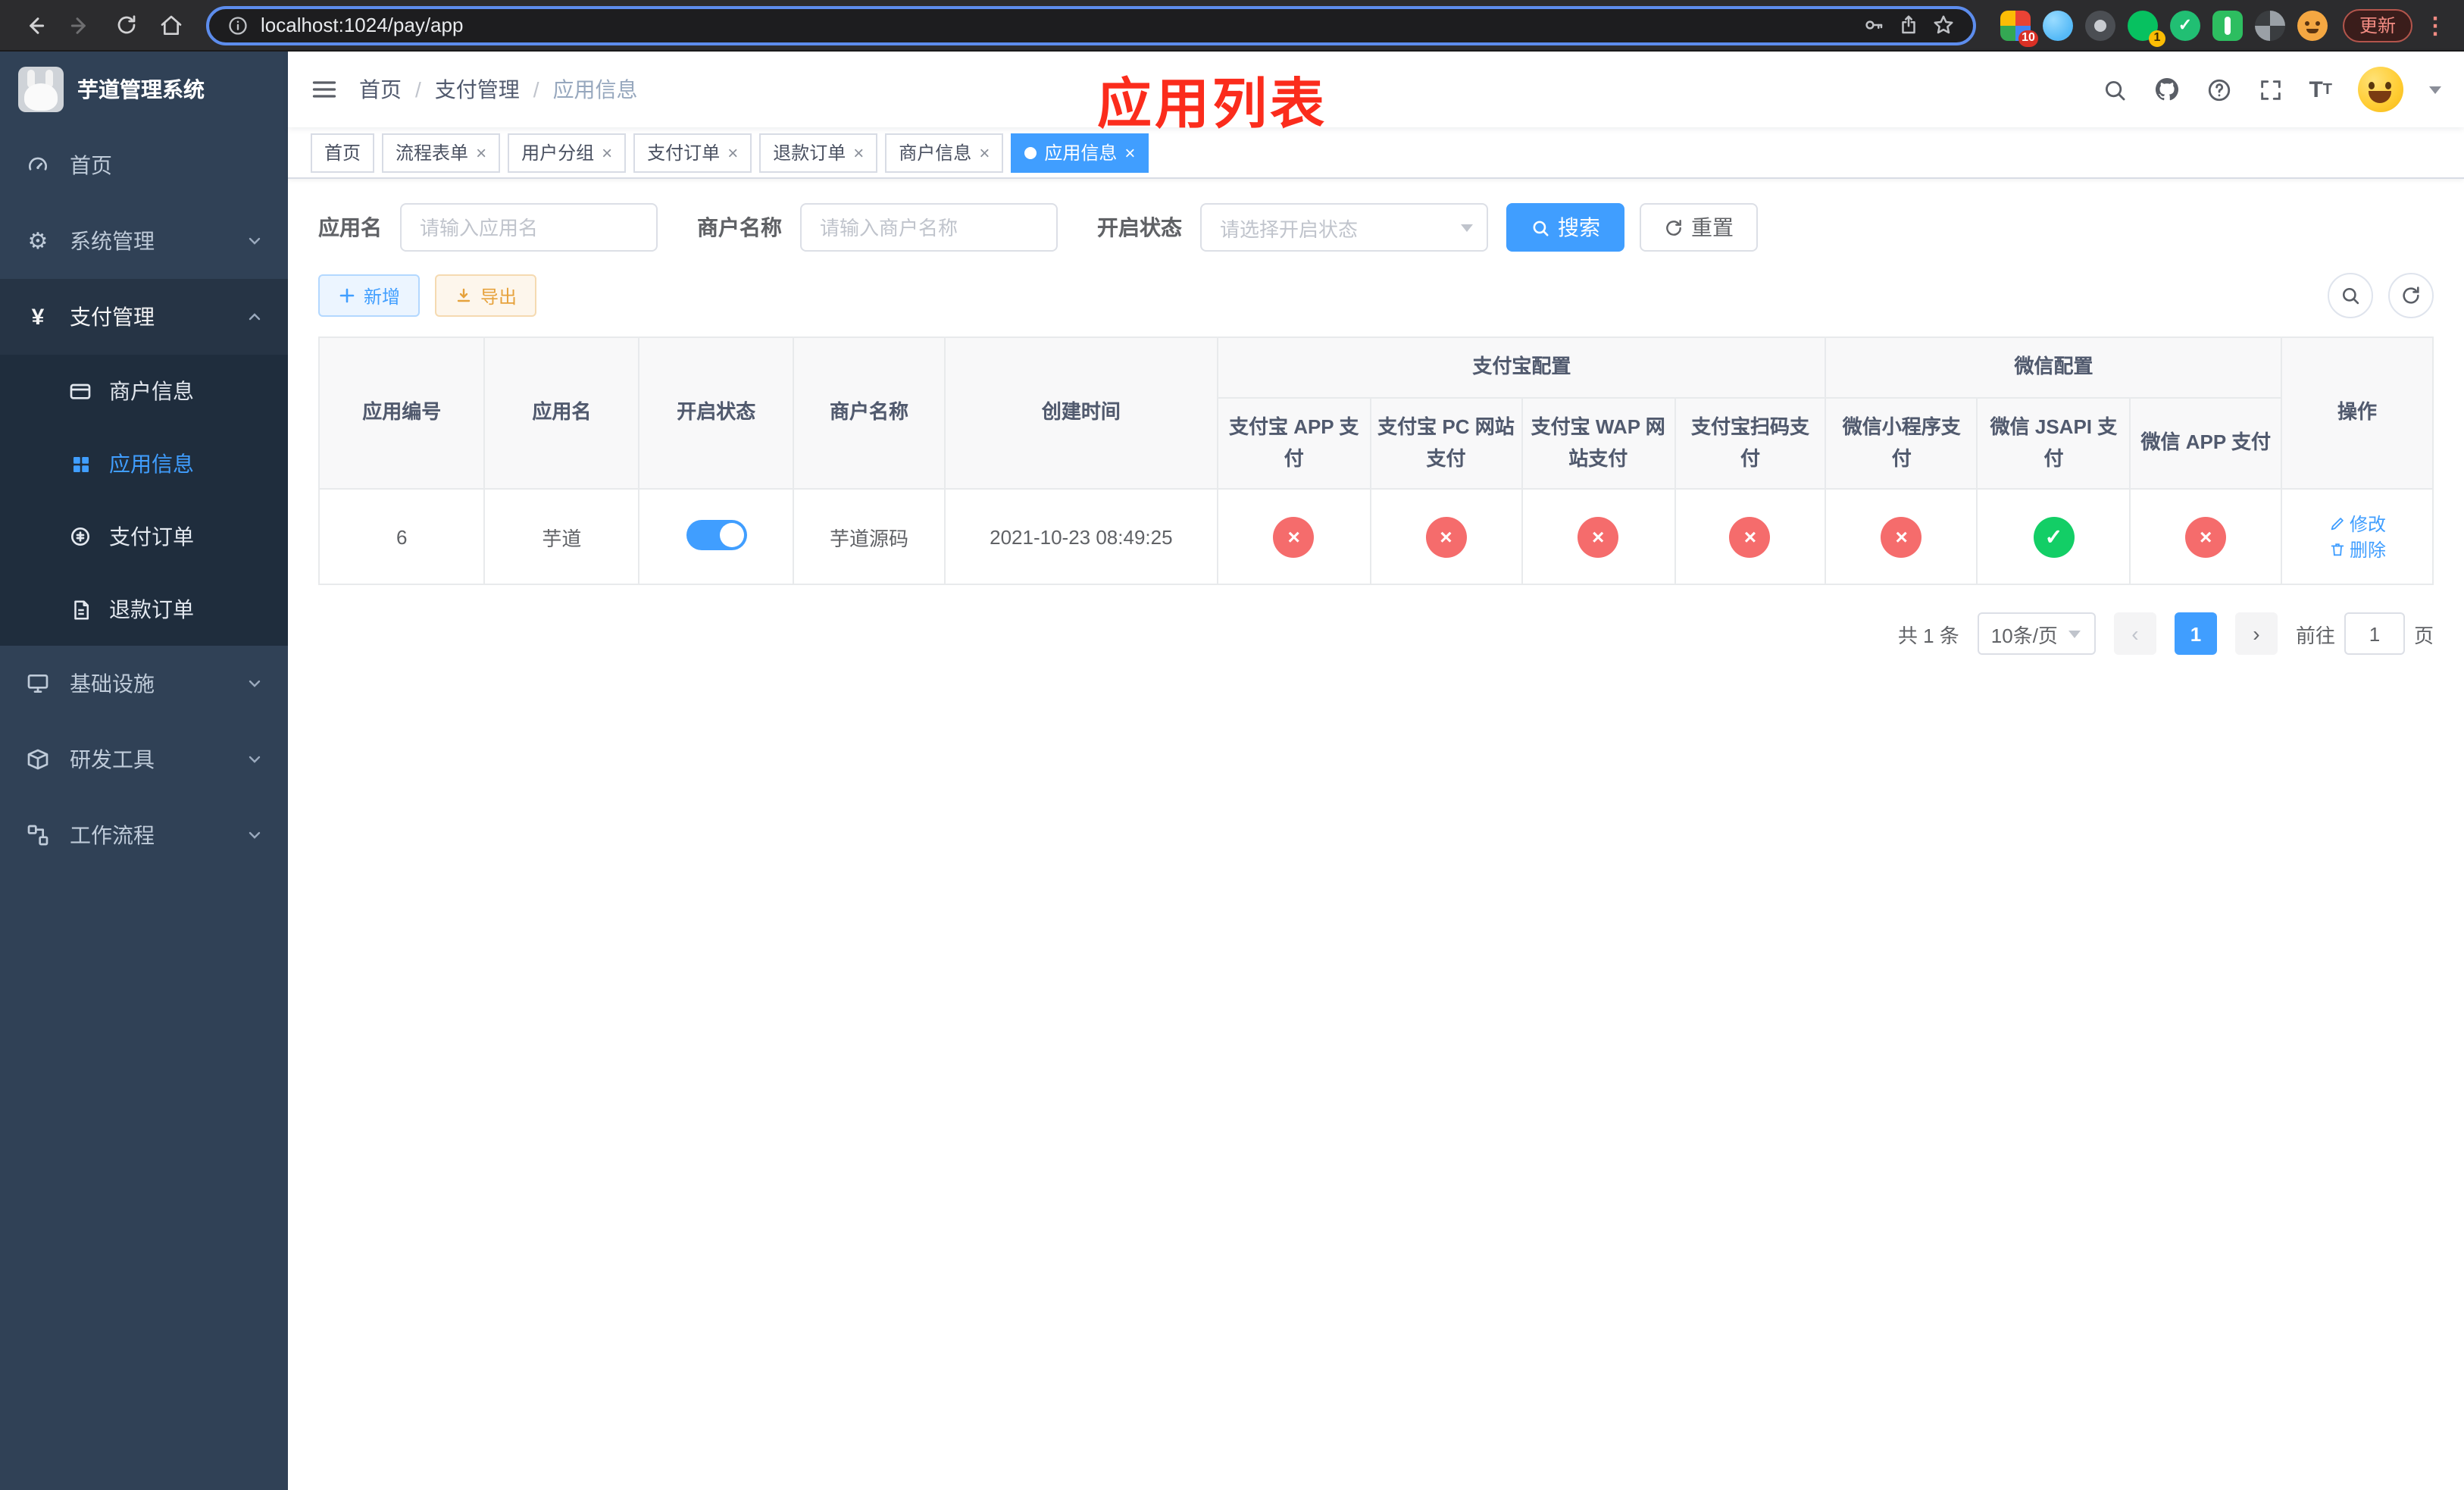  Describe the element at coordinates (1579, 227) in the screenshot. I see `search-button-label: 搜索` at that location.